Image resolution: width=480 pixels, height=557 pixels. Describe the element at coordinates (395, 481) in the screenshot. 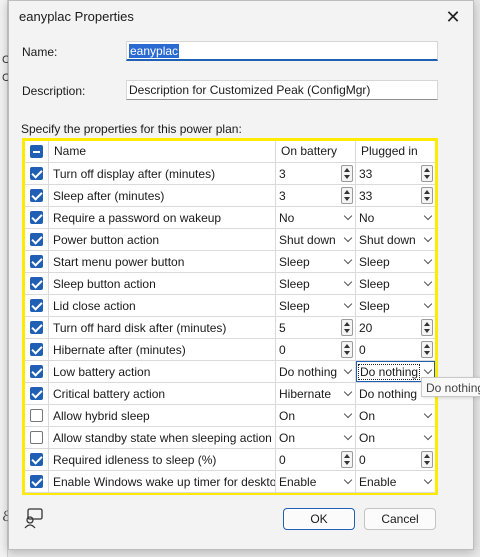

I see `plugged-dropdown: Enable` at that location.